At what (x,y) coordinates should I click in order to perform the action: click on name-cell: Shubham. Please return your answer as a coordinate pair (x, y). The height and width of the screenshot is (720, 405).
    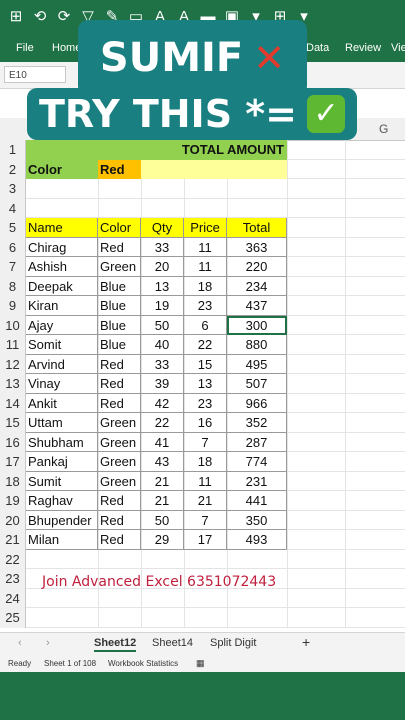
    Looking at the image, I should click on (62, 442).